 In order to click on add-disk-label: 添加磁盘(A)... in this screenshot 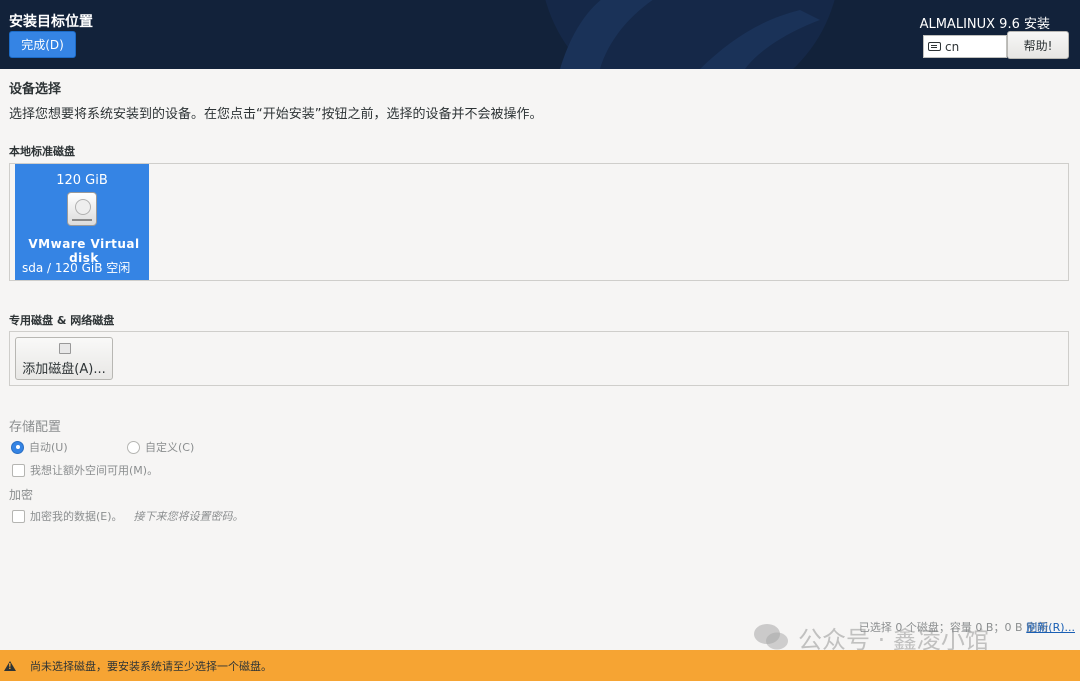, I will do `click(64, 369)`.